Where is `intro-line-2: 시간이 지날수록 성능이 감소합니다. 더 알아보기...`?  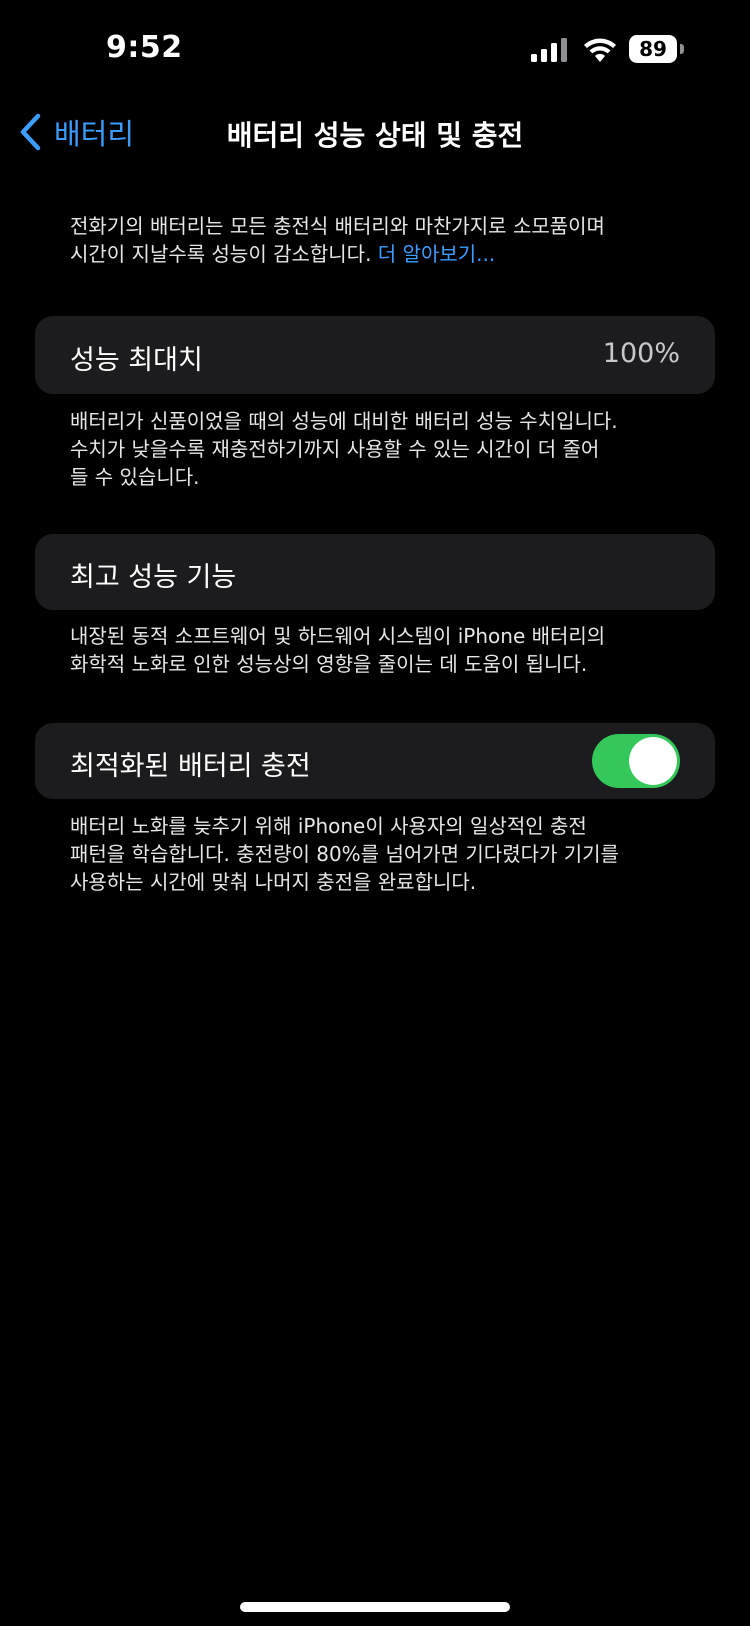
intro-line-2: 시간이 지날수록 성능이 감소합니다. 더 알아보기... is located at coordinates (380, 254).